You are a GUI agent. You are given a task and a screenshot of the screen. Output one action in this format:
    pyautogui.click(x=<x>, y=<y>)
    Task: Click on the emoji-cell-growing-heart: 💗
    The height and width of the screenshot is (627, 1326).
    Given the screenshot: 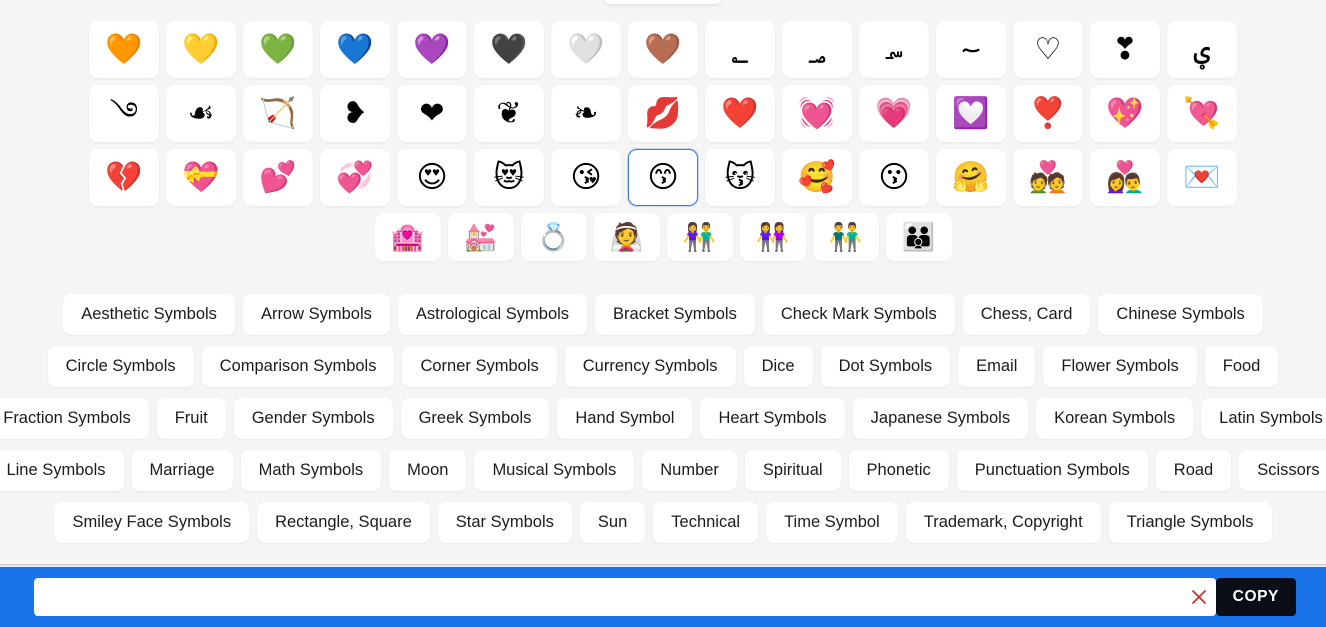 What is the action you would take?
    pyautogui.click(x=894, y=113)
    